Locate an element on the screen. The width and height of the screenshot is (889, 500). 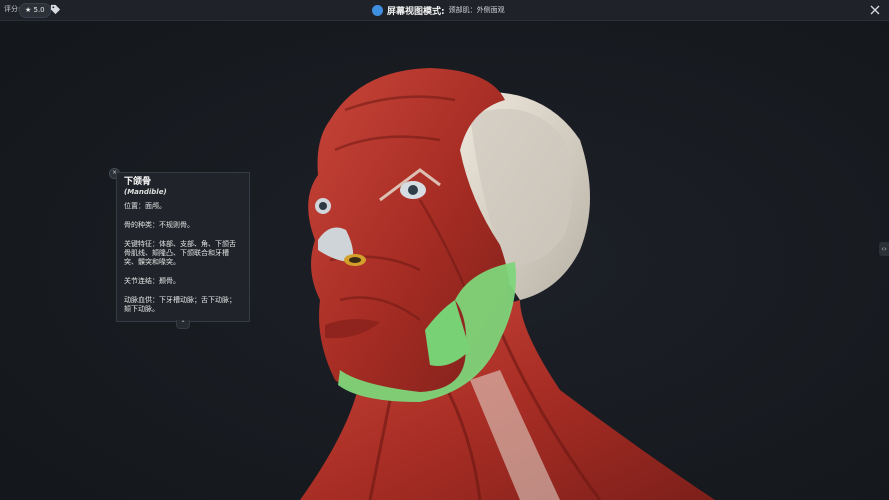
view-mode-title: 屏幕视图模式: 颈部肌：外侧面观 is located at coordinates (438, 10).